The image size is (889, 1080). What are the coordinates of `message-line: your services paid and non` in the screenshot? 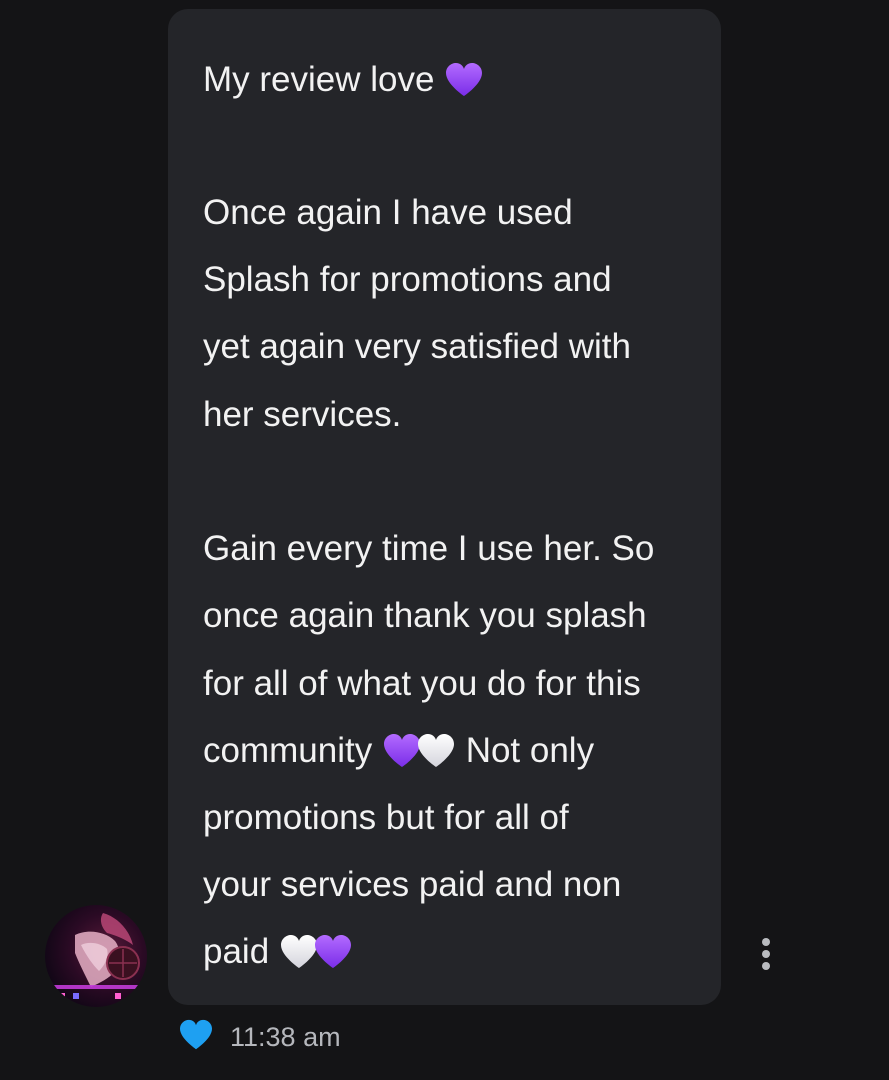 It's located at (412, 884).